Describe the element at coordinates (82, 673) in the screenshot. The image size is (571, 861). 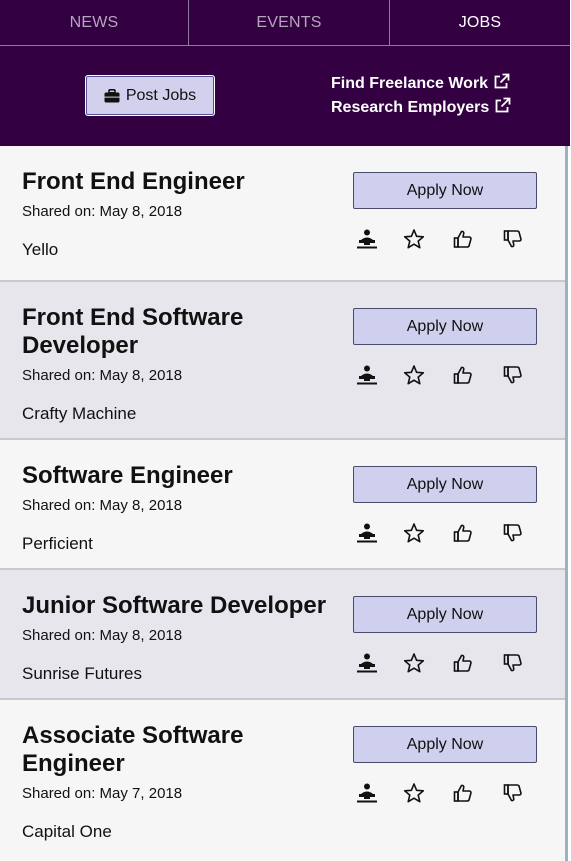
I see `job-company: Sunrise Futures` at that location.